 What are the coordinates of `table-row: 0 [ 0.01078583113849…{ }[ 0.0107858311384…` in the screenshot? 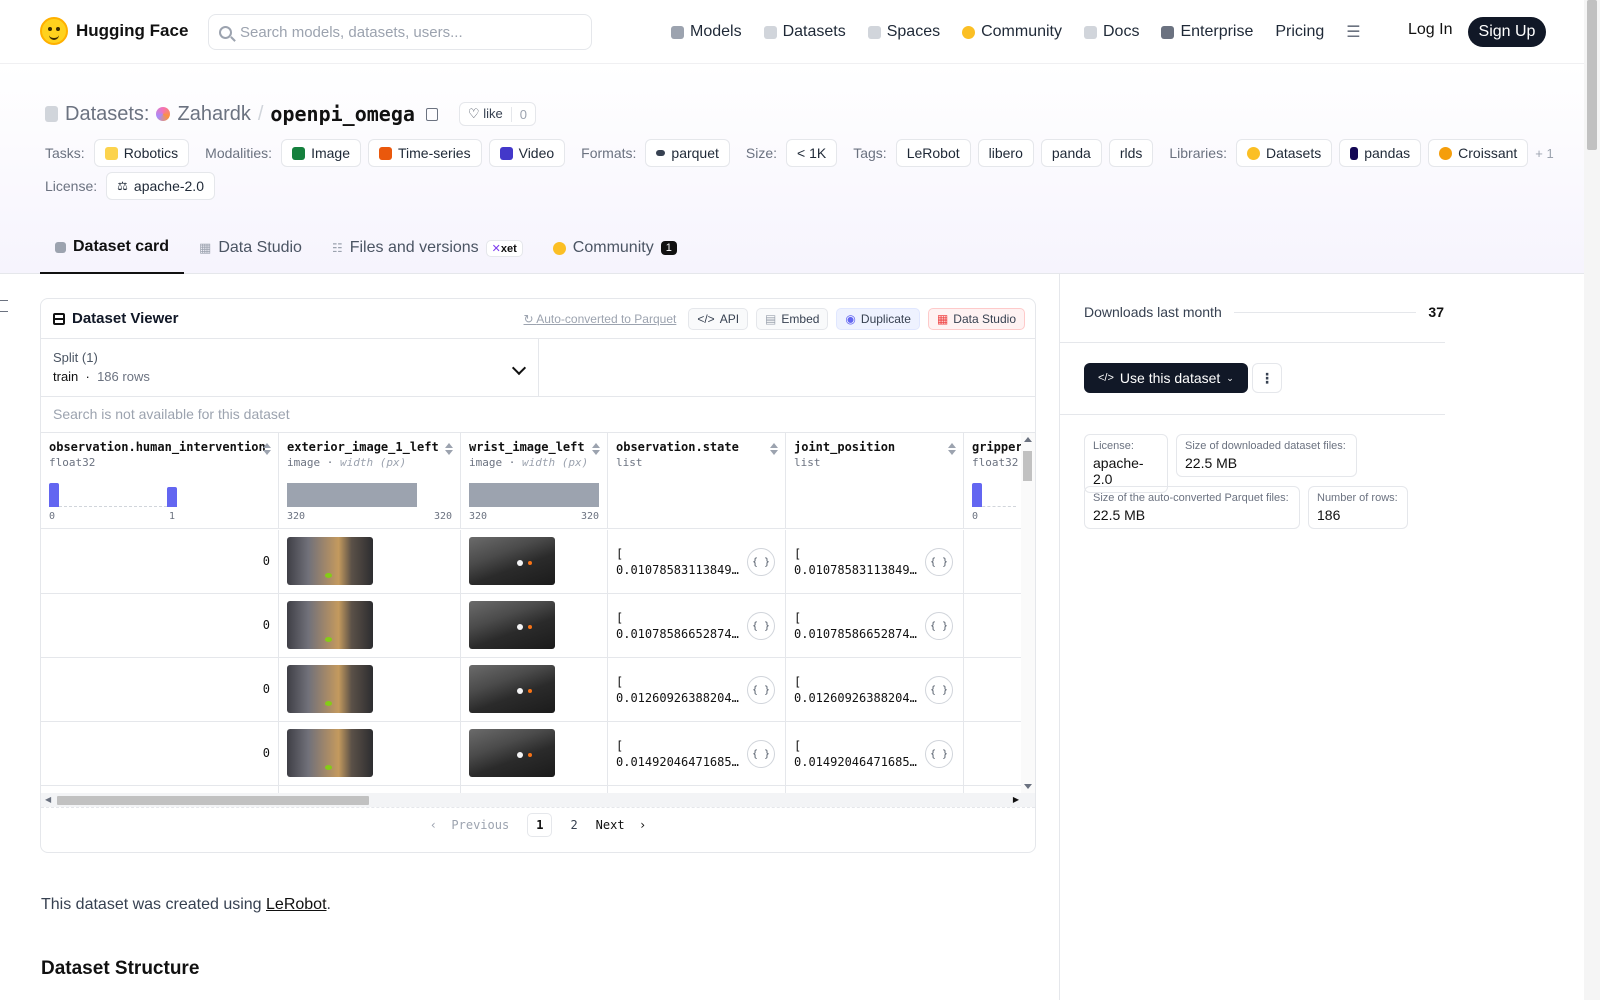 It's located at (532, 562).